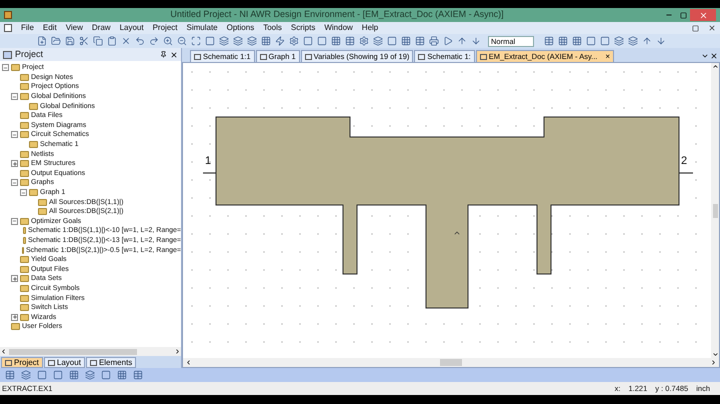 The width and height of the screenshot is (720, 404). I want to click on window-title: Untitled Project - NI AWR Design Environment - [EM_Extract_Doc (AXIEM - Async)], so click(337, 15).